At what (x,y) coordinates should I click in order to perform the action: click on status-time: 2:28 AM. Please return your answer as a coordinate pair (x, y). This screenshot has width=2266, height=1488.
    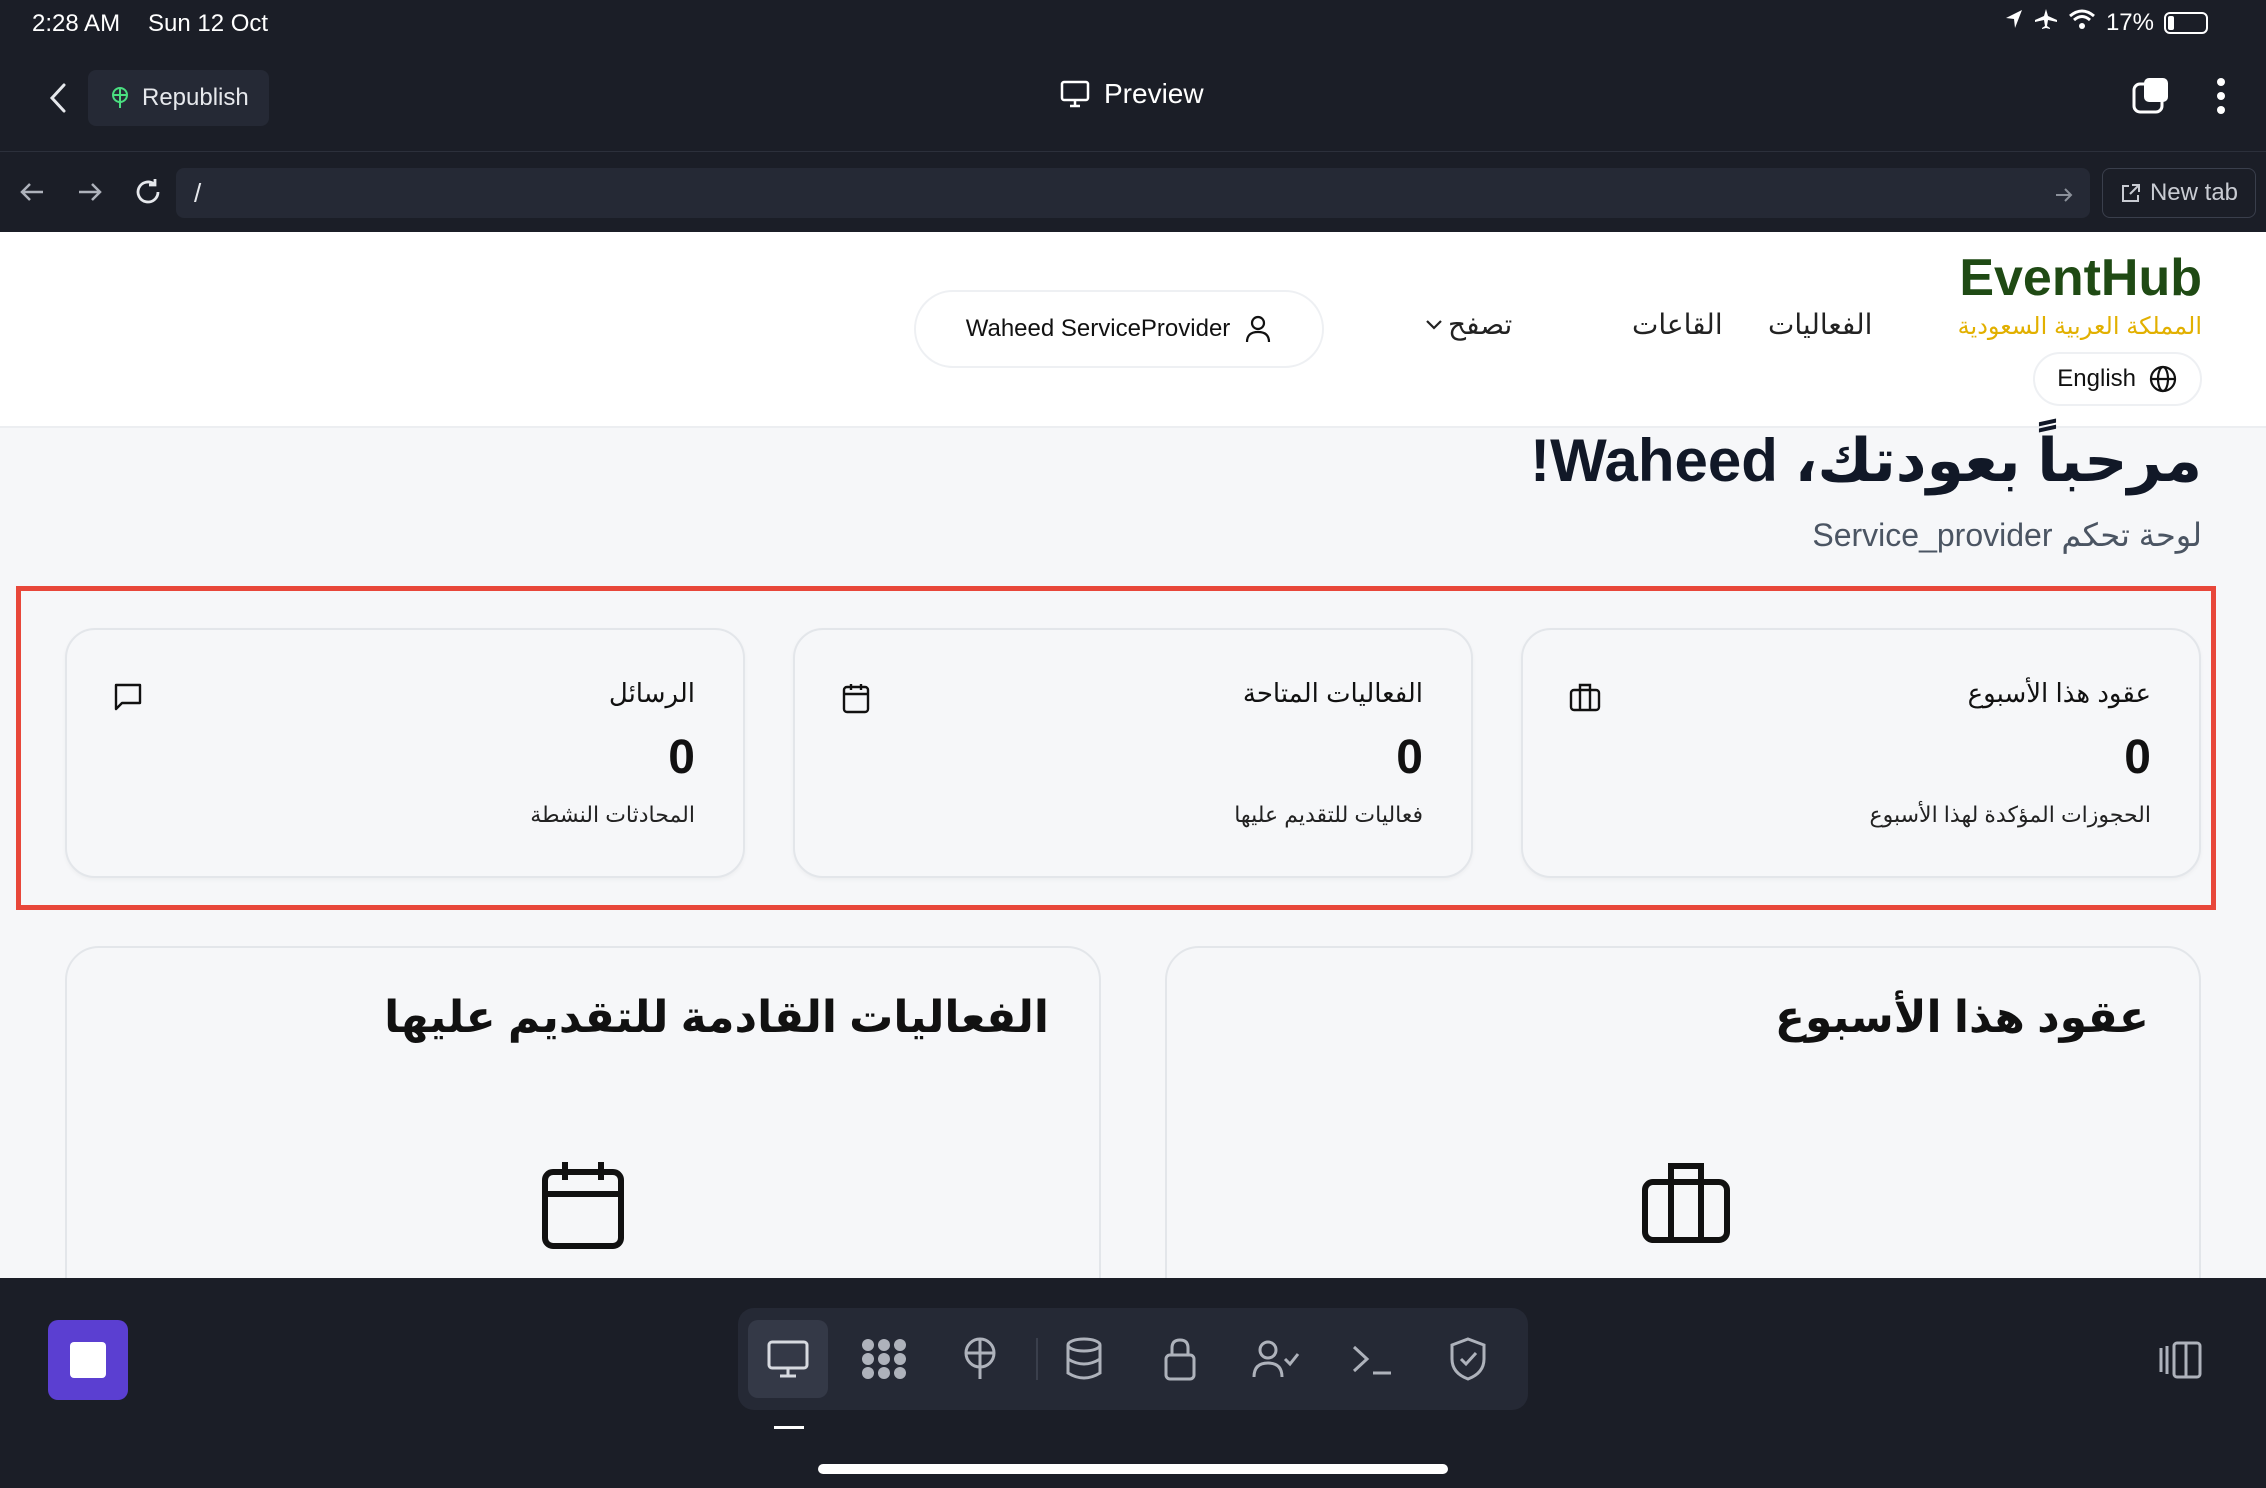
    Looking at the image, I should click on (76, 23).